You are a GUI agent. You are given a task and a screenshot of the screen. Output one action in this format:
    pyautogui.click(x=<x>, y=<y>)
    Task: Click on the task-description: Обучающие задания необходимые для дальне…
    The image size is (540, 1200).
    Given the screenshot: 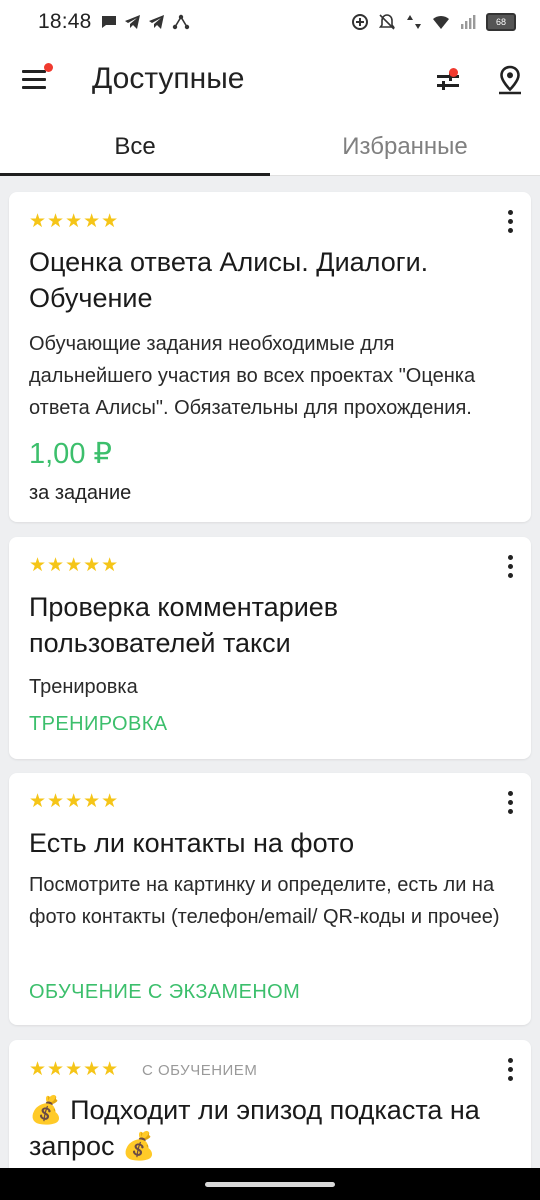 What is the action you would take?
    pyautogui.click(x=252, y=376)
    